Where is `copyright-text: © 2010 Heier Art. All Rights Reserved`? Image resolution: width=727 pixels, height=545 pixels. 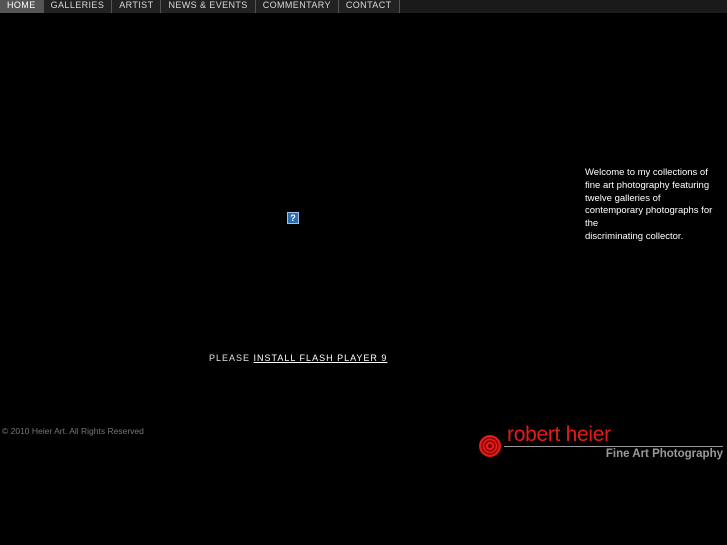 copyright-text: © 2010 Heier Art. All Rights Reserved is located at coordinates (73, 431).